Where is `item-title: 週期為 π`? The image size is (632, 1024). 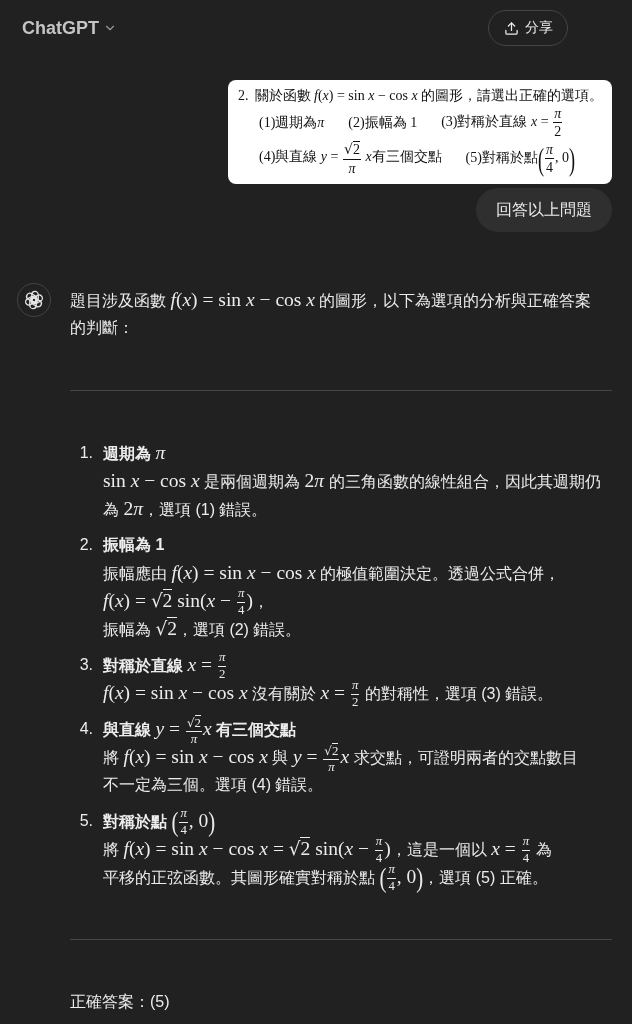
item-title: 週期為 π is located at coordinates (135, 453).